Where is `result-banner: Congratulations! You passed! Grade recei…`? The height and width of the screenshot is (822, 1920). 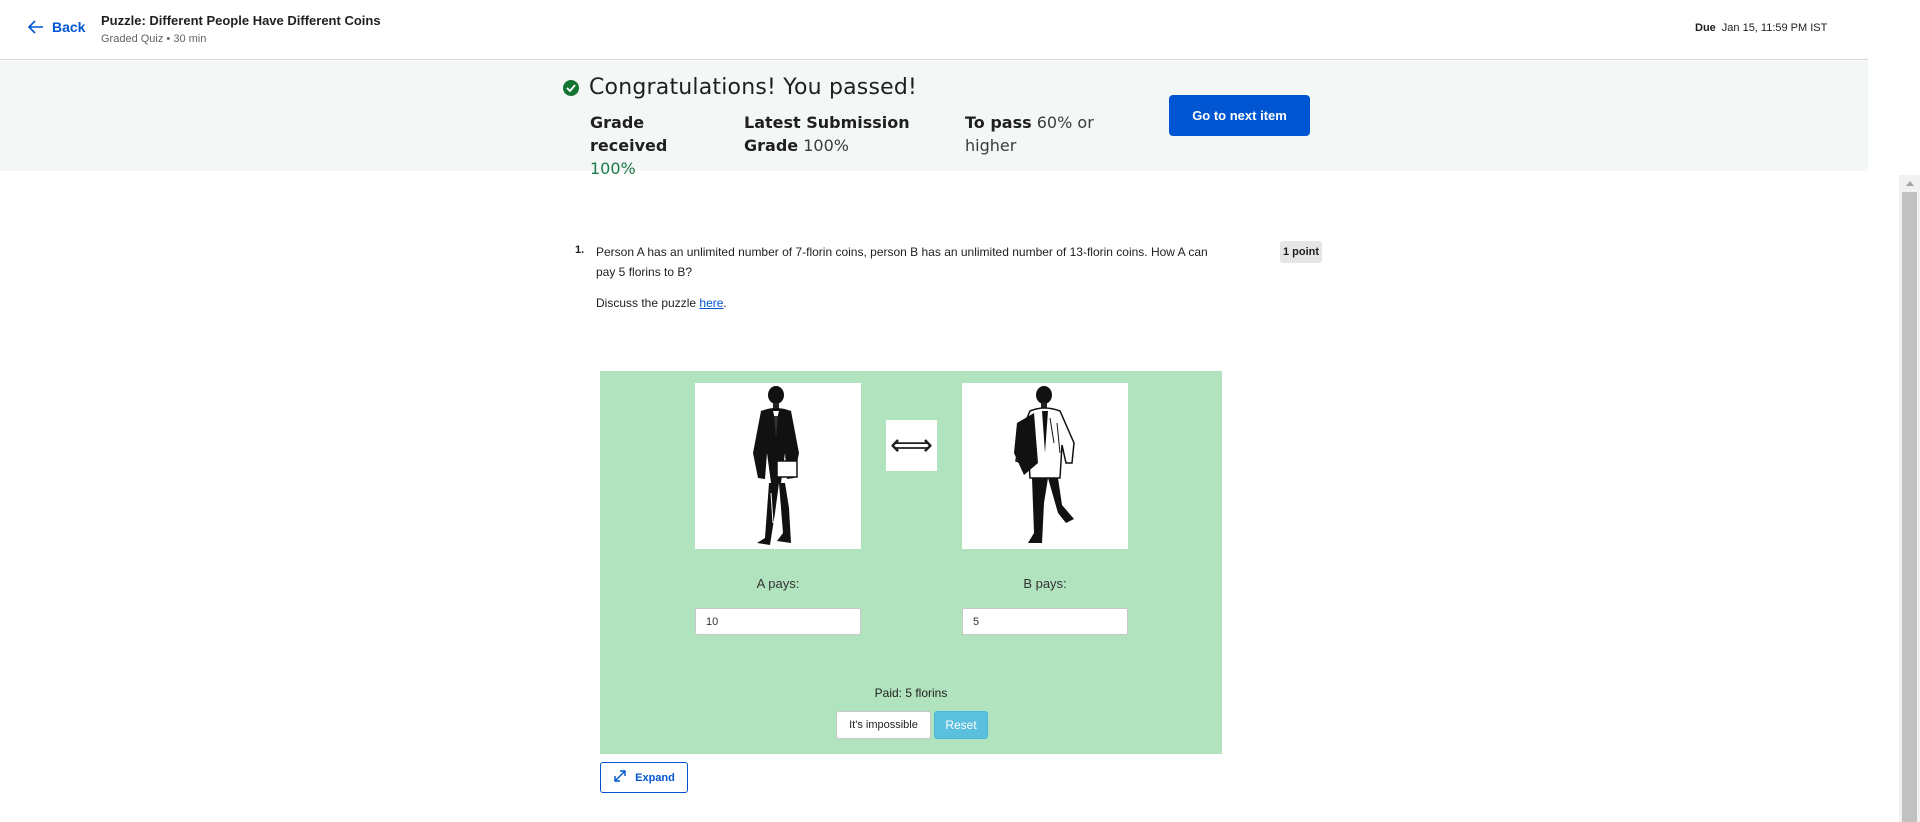 result-banner: Congratulations! You passed! Grade recei… is located at coordinates (934, 119).